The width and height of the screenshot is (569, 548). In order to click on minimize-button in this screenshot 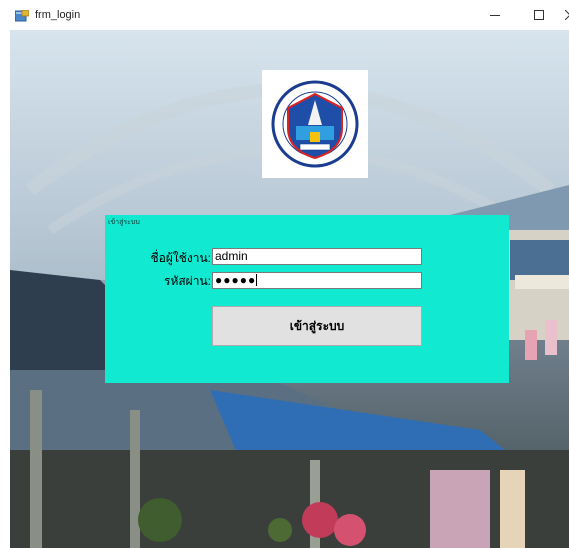, I will do `click(495, 15)`.